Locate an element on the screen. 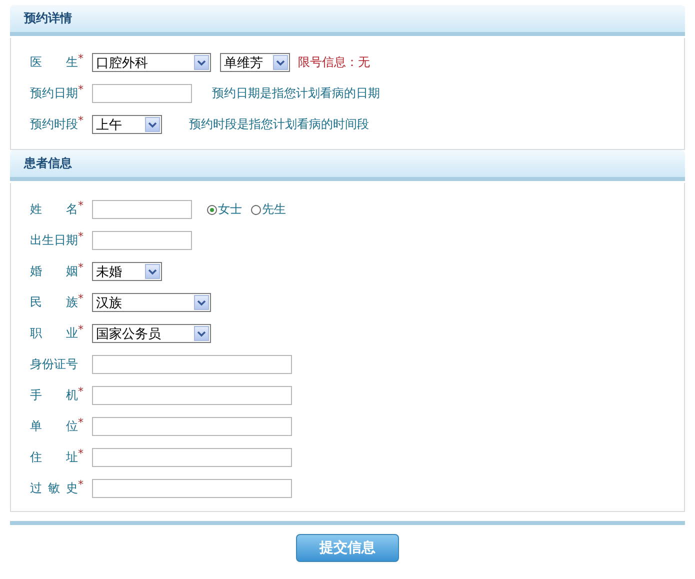  radio-option: 女士 is located at coordinates (224, 209).